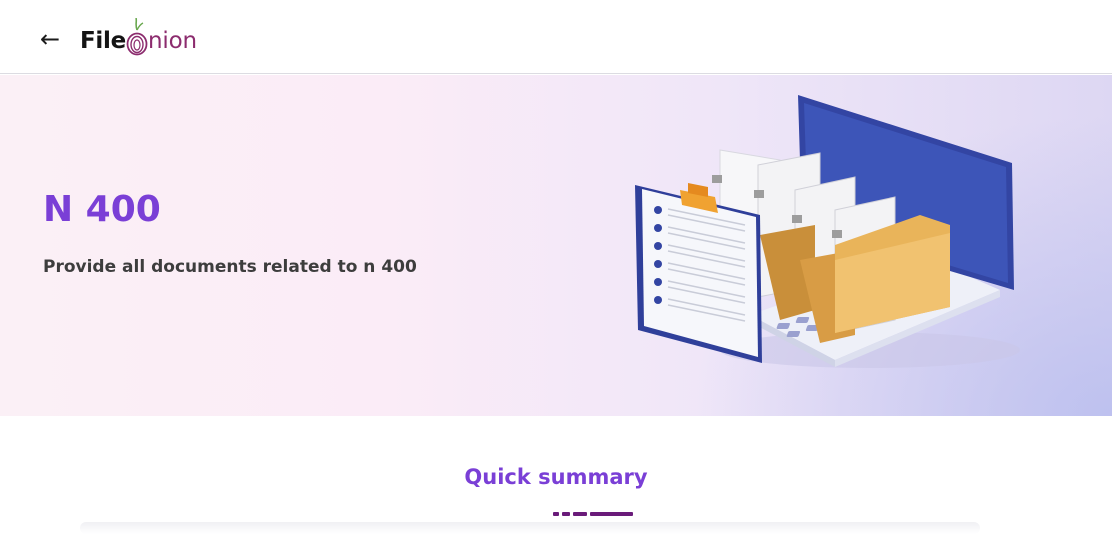 This screenshot has height=534, width=1112. Describe the element at coordinates (530, 528) in the screenshot. I see `summary-card-edge` at that location.